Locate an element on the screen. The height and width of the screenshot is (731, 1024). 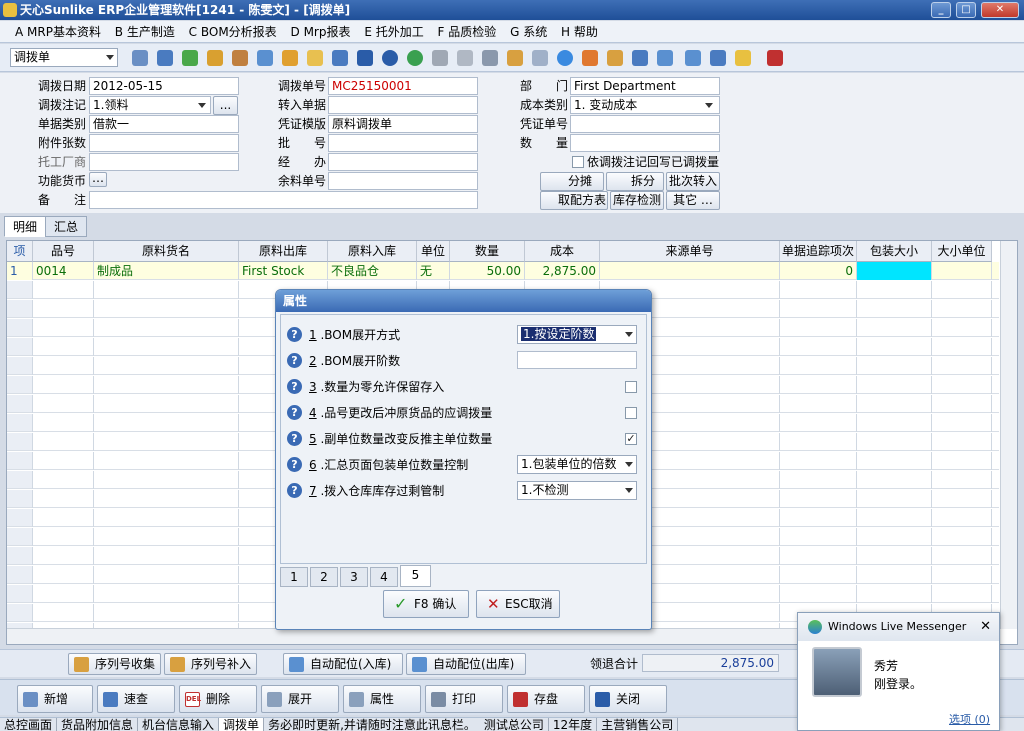
col-header-material-name: 原料货名 is located at coordinates (166, 251).